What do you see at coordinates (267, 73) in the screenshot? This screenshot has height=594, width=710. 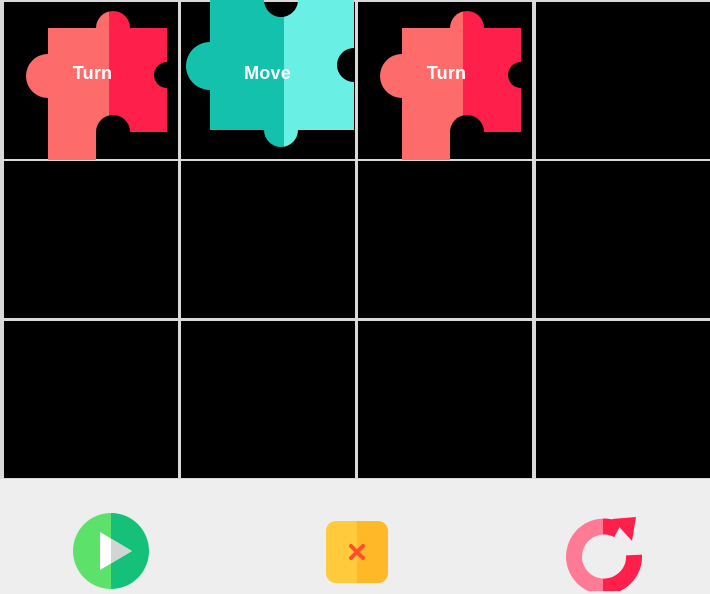 I see `slot-2-label: Move` at bounding box center [267, 73].